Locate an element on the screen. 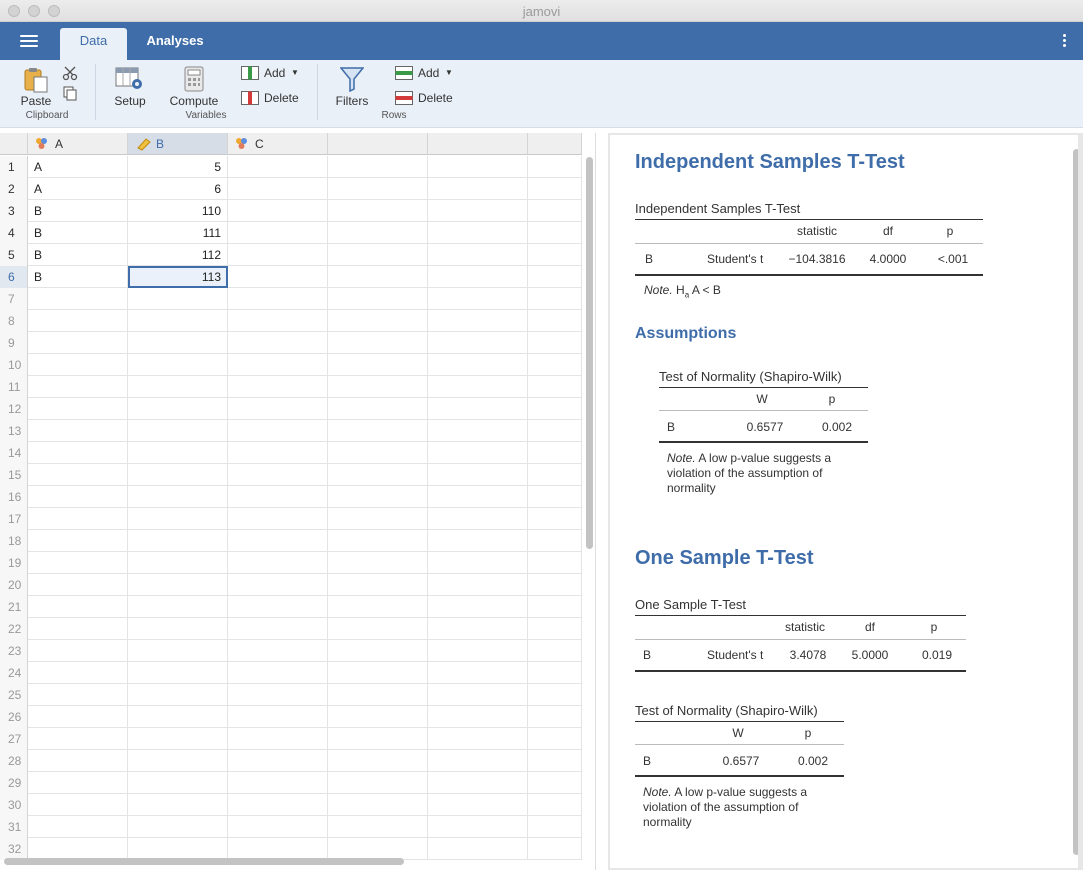 The width and height of the screenshot is (1083, 870). add-row-button: Add ▼ is located at coordinates (425, 73).